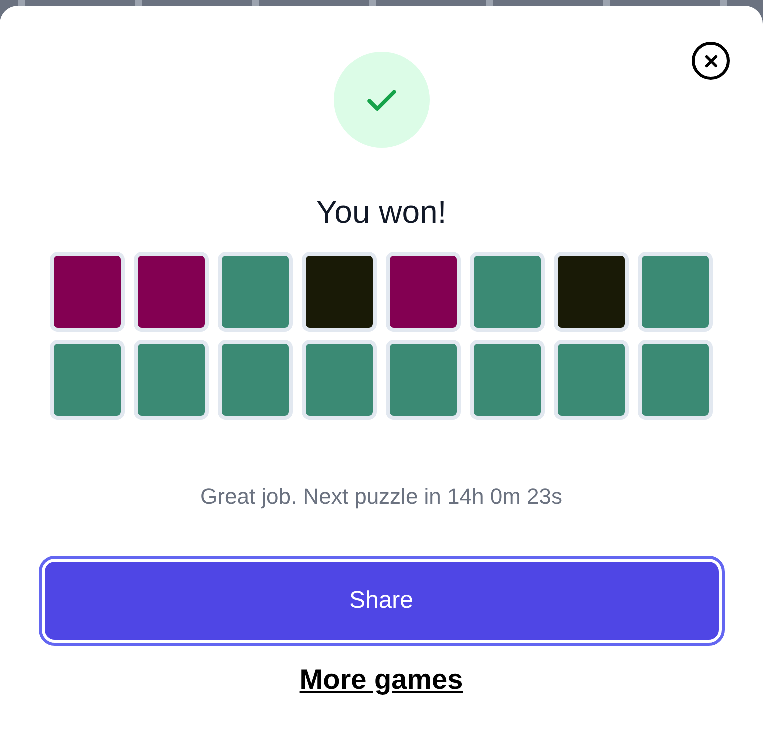 This screenshot has height=743, width=763. Describe the element at coordinates (381, 212) in the screenshot. I see `dialog-title: You won!` at that location.